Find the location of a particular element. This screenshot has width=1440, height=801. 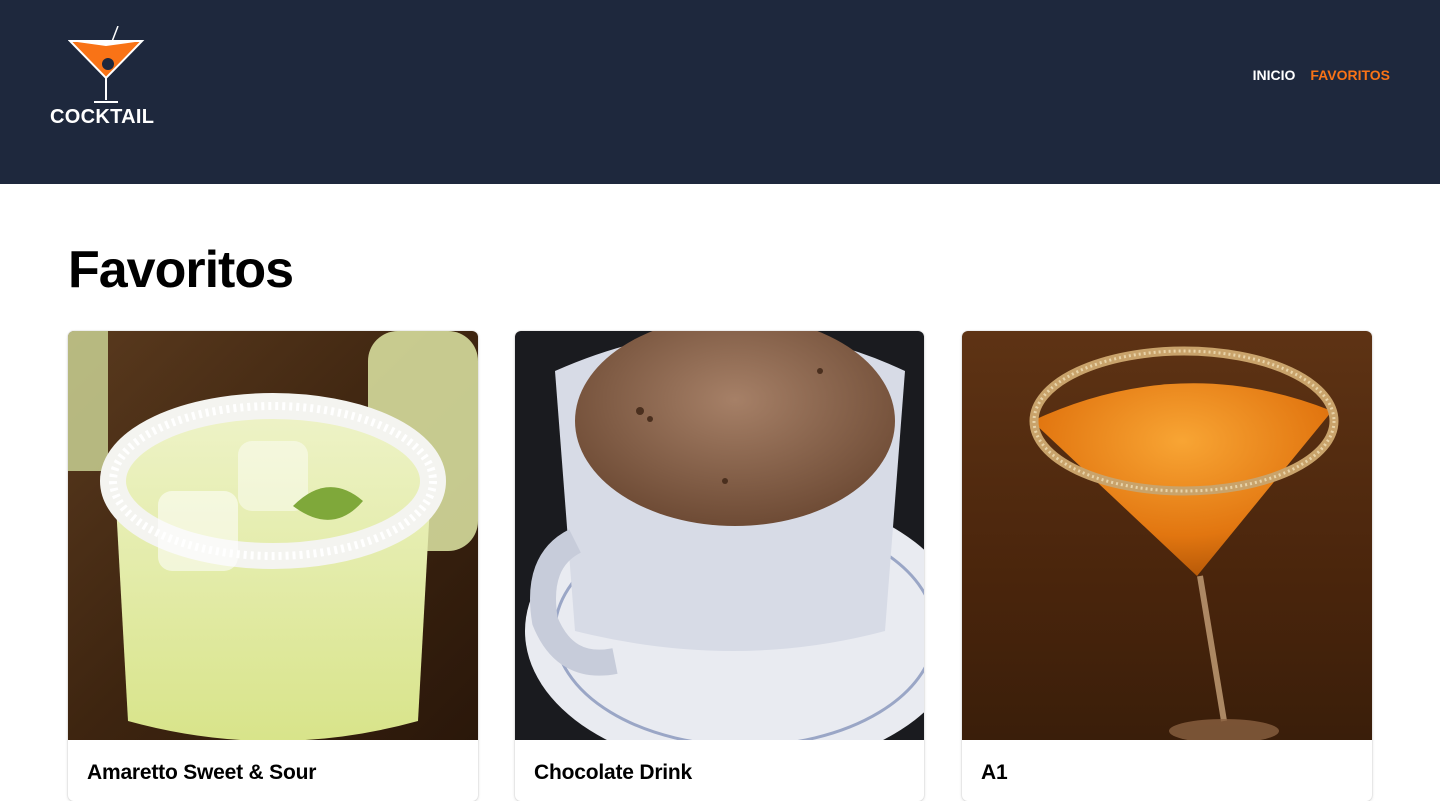

drink-image-margarita is located at coordinates (273, 535).